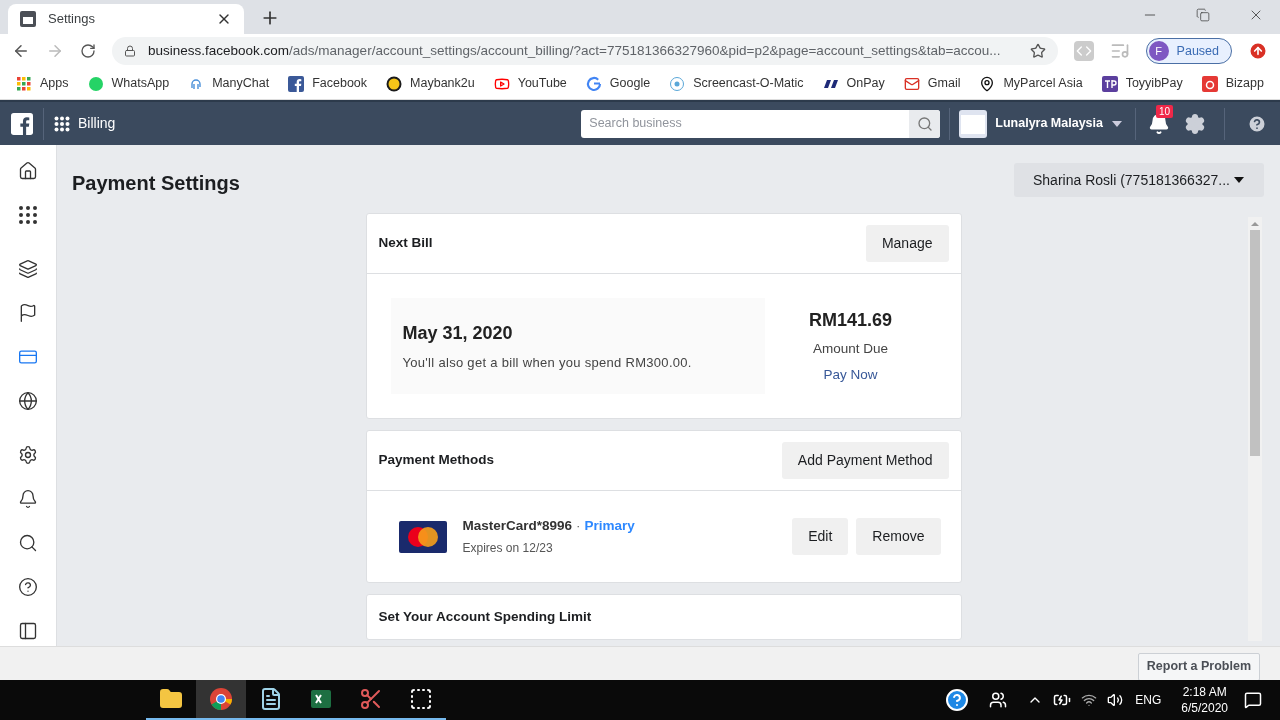 This screenshot has height=720, width=1280. I want to click on business-avatar-icon, so click(973, 123).